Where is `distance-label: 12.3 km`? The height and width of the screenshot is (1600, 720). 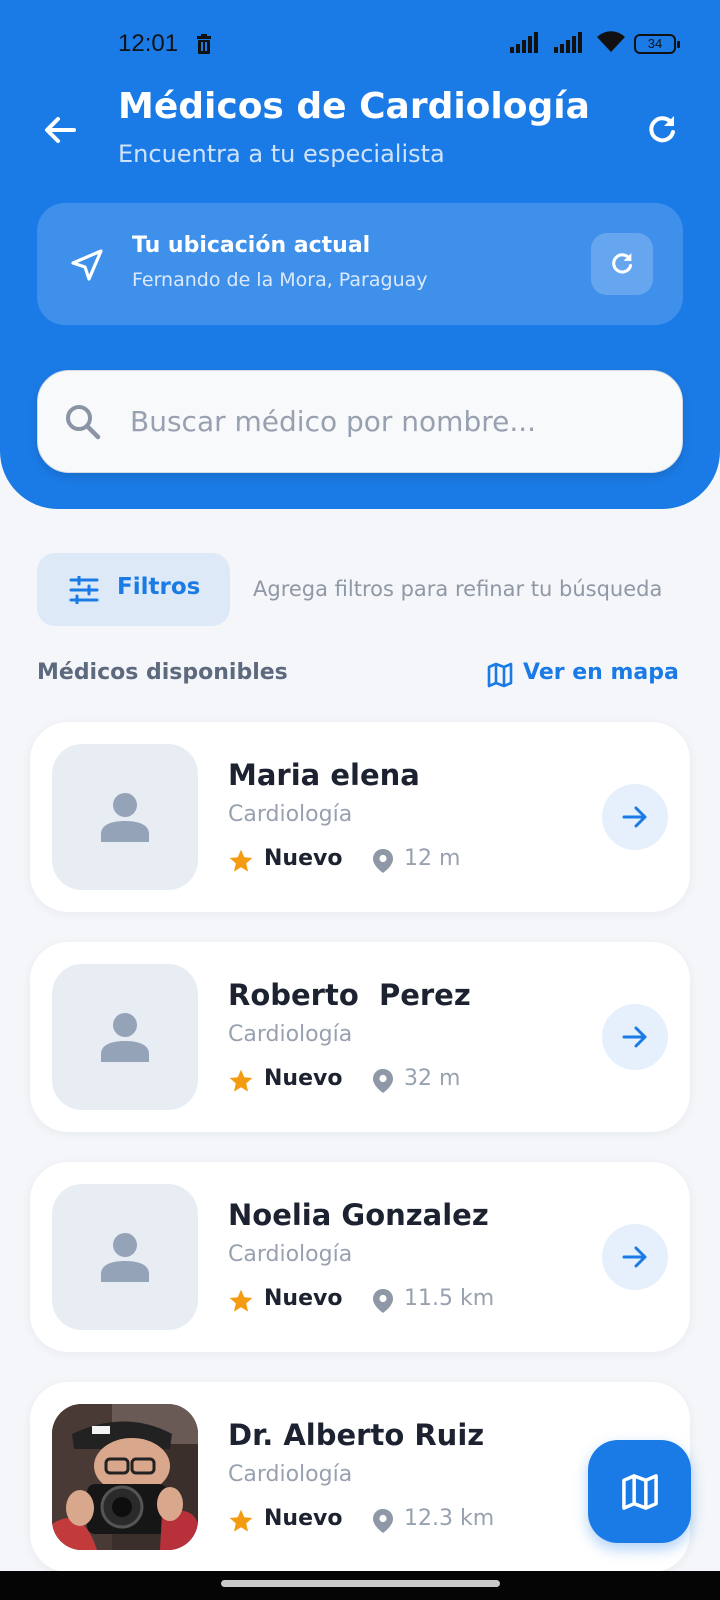 distance-label: 12.3 km is located at coordinates (449, 1518).